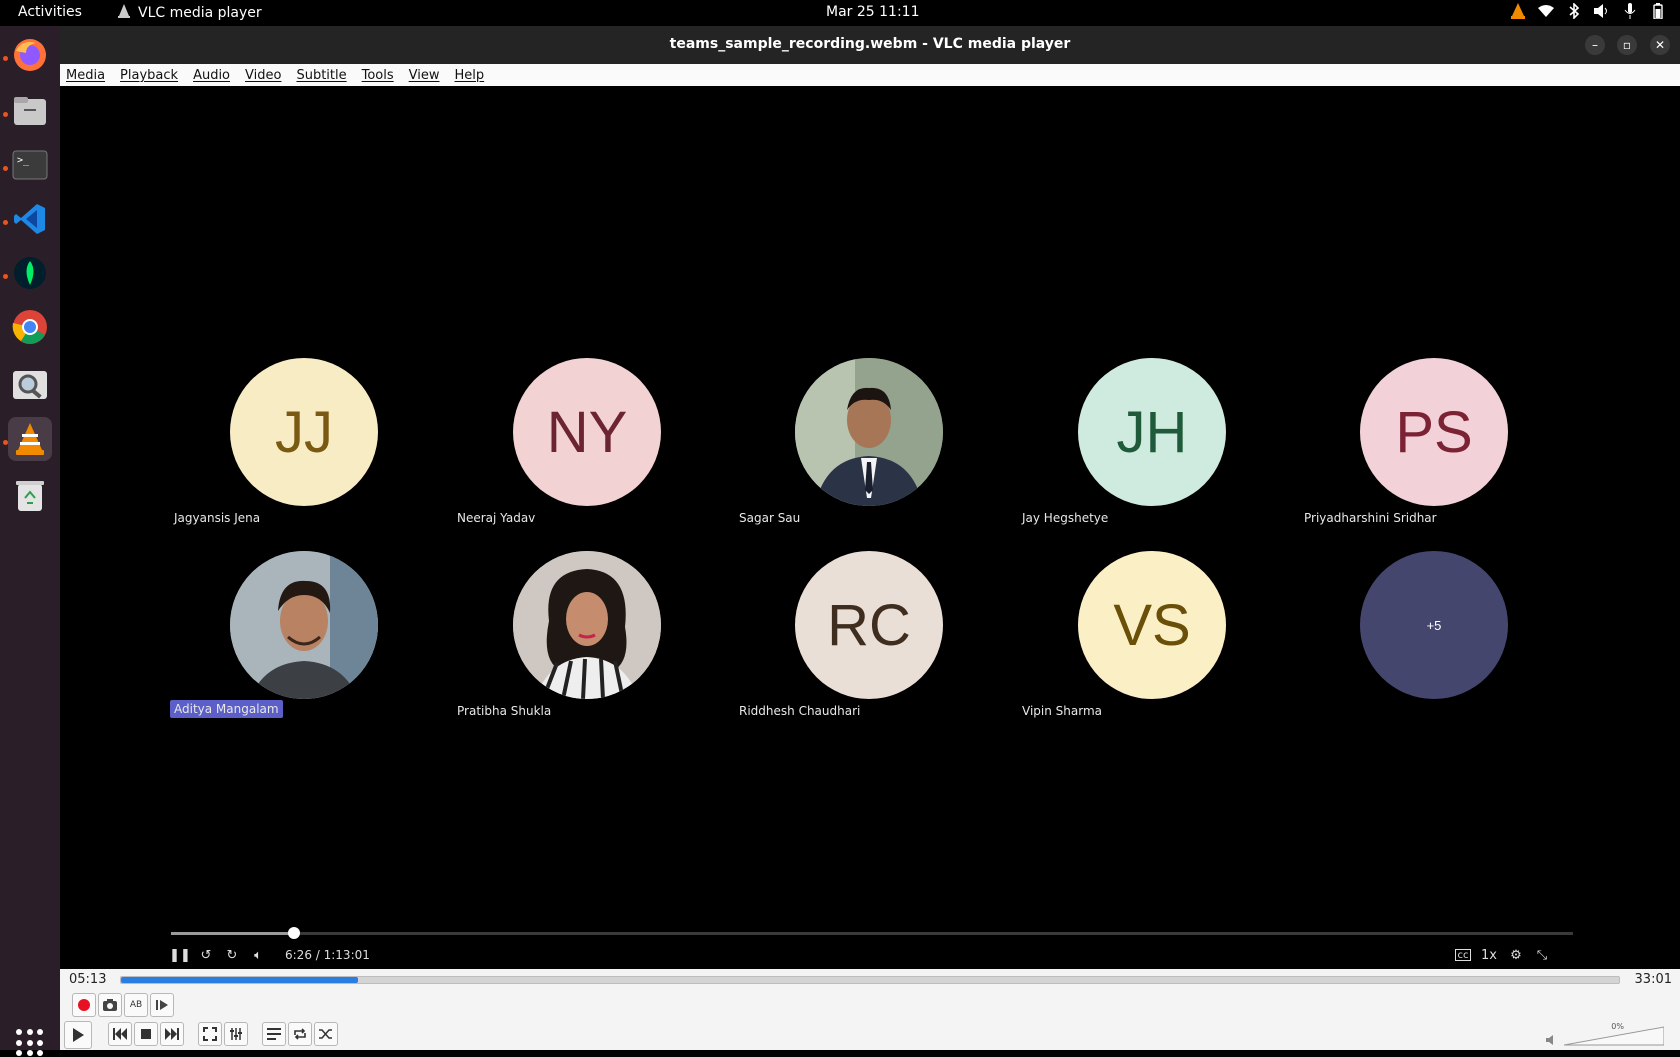  I want to click on vlc-dock-icon, so click(30, 439).